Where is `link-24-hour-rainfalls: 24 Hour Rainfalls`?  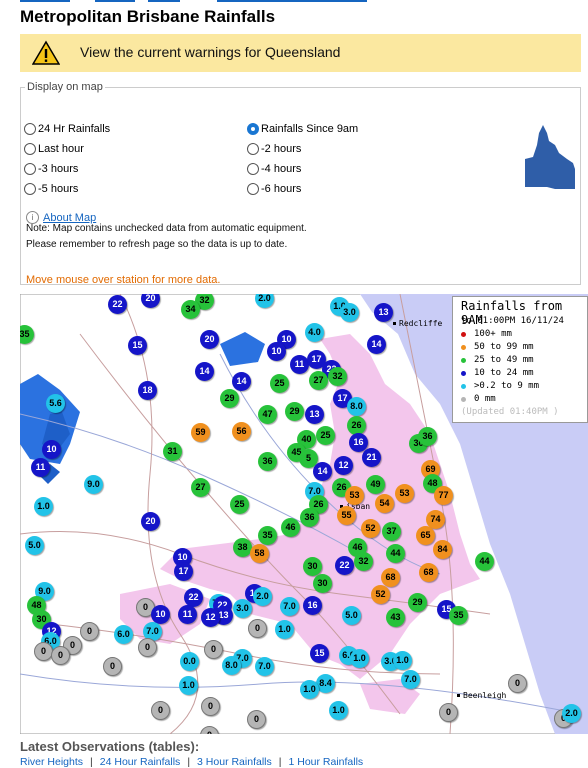
link-24-hour-rainfalls: 24 Hour Rainfalls is located at coordinates (140, 762).